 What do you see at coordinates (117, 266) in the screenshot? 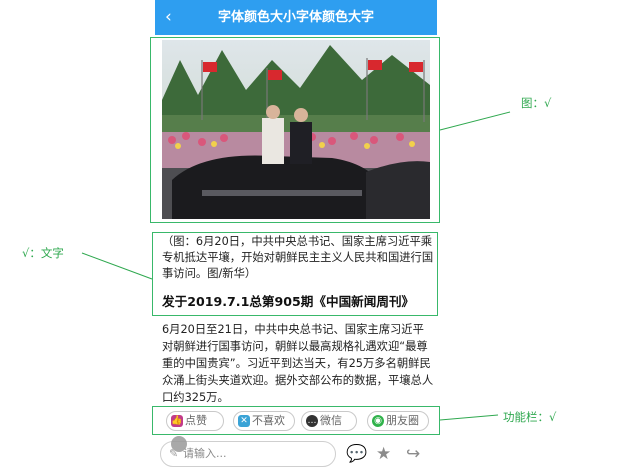
I see `text-leader-line` at bounding box center [117, 266].